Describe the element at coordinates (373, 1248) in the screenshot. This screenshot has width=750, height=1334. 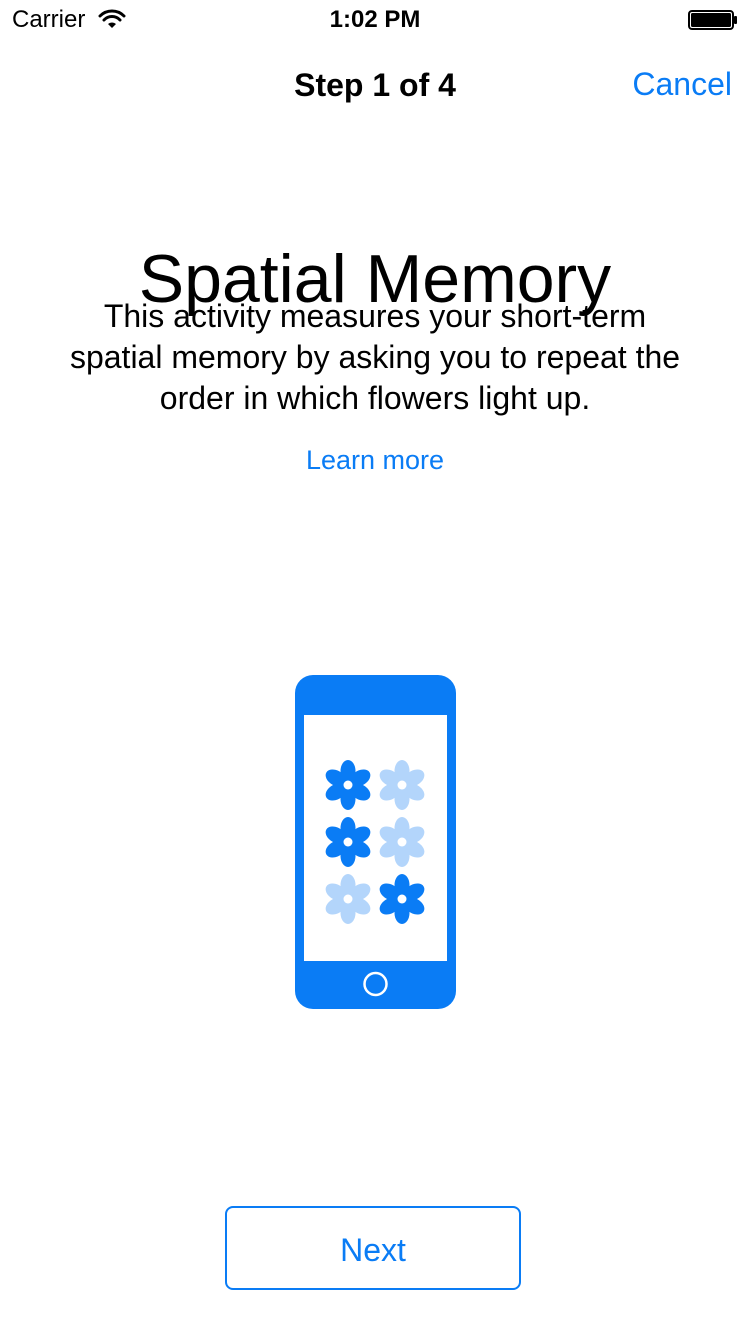
I see `next-button: Next` at that location.